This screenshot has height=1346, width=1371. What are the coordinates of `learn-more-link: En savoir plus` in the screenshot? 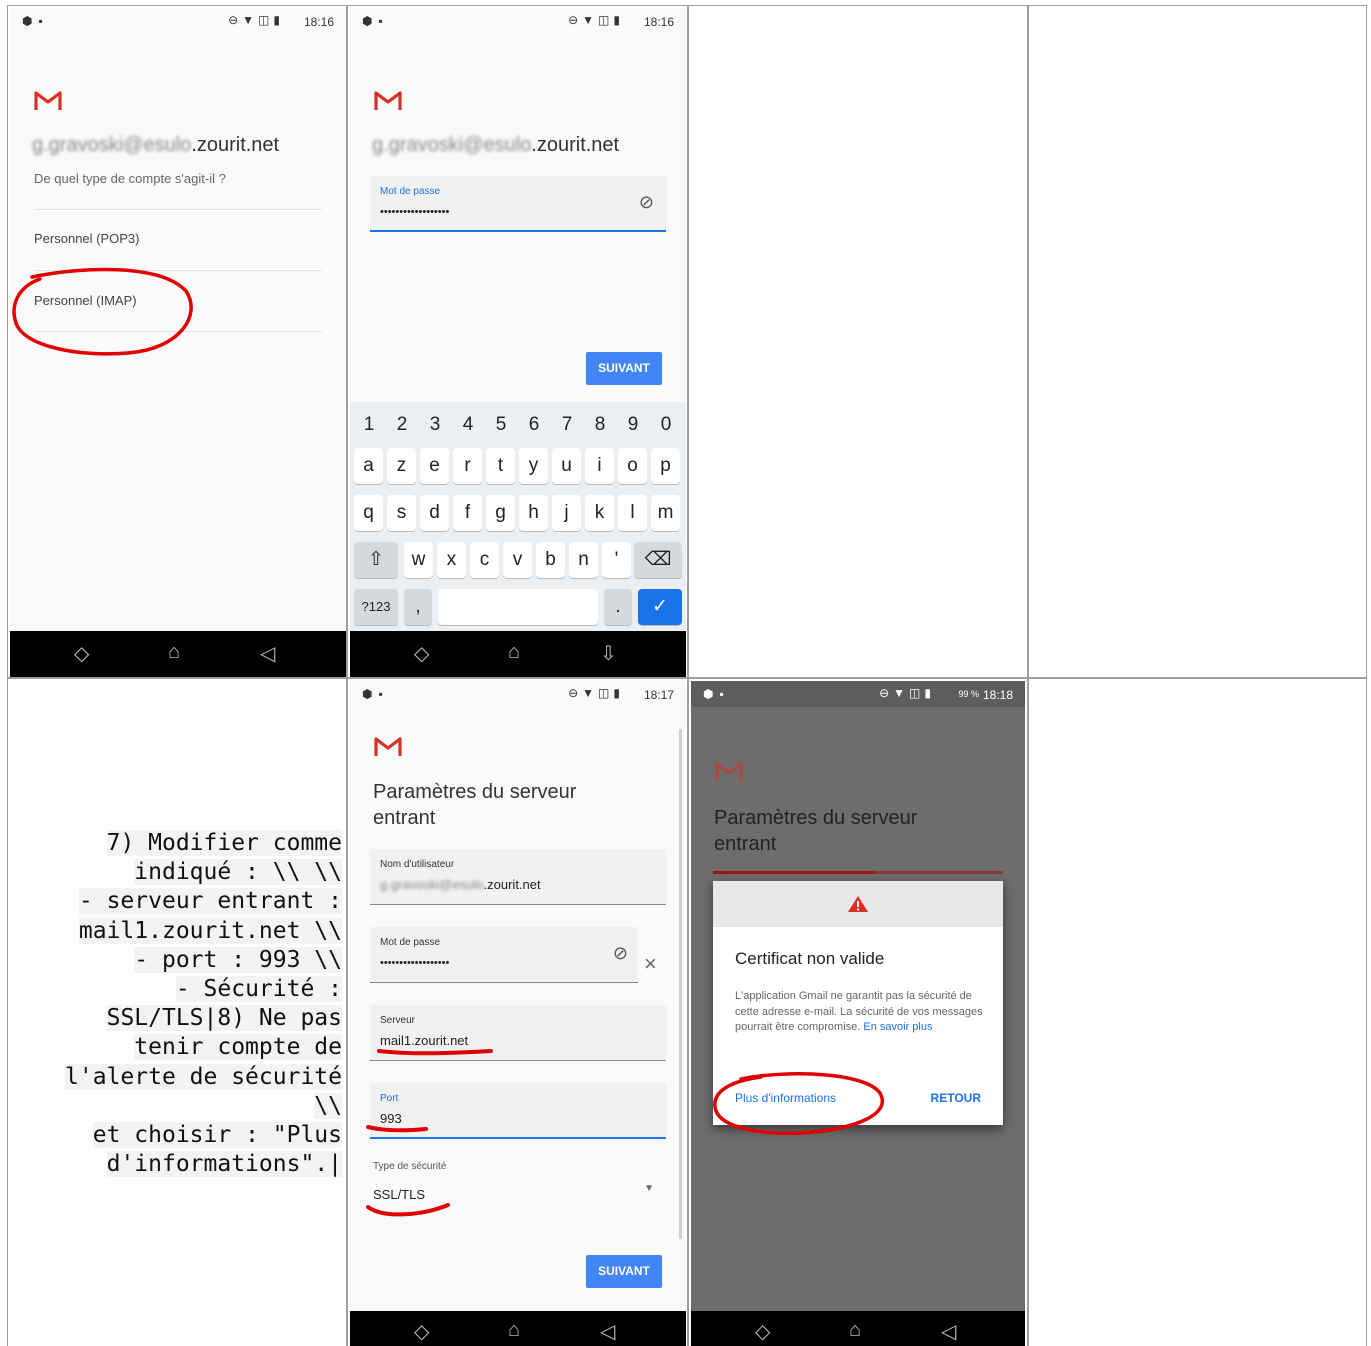 It's located at (897, 1027).